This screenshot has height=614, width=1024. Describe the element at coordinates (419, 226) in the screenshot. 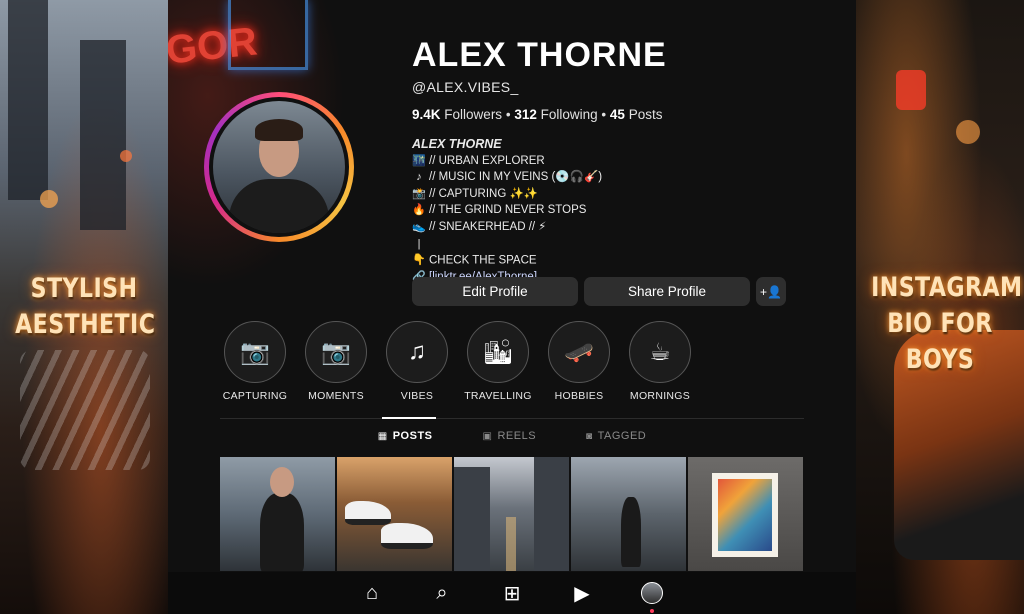

I see `sneaker-icon: 👟` at that location.